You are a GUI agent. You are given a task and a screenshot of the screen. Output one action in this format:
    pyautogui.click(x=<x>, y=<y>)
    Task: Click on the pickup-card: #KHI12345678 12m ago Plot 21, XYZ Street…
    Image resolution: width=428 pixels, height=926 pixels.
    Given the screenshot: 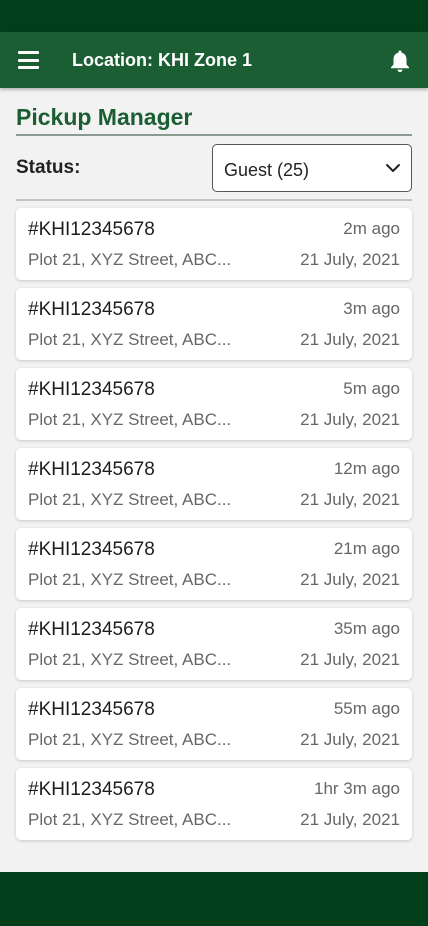 What is the action you would take?
    pyautogui.click(x=214, y=484)
    